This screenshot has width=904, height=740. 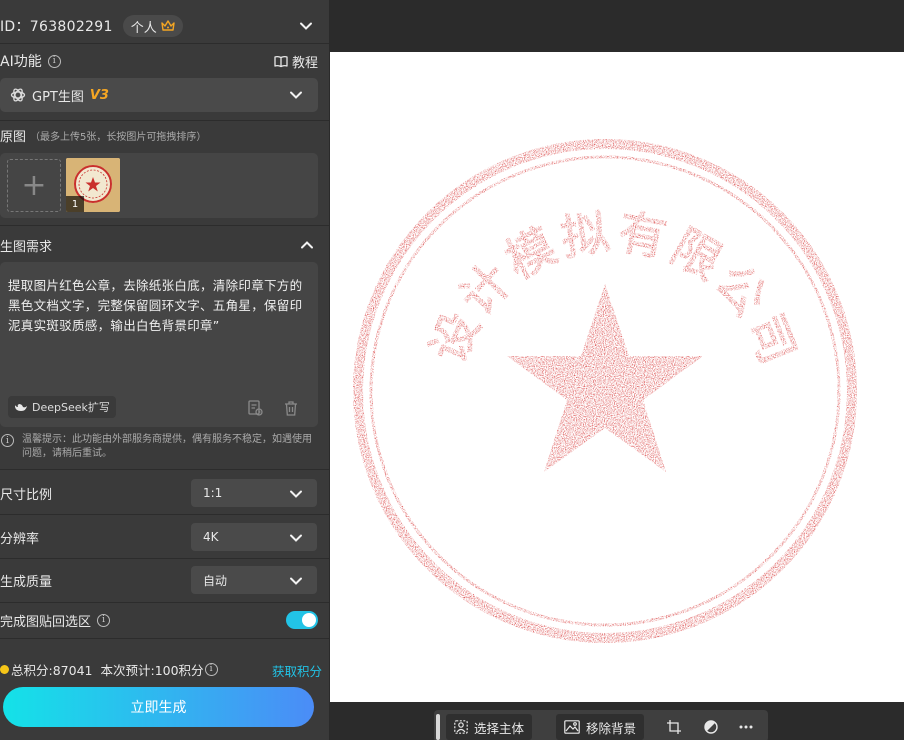 I want to click on points-row: 总积分:87041 本次预计:100积分 i 获取积分, so click(x=164, y=669).